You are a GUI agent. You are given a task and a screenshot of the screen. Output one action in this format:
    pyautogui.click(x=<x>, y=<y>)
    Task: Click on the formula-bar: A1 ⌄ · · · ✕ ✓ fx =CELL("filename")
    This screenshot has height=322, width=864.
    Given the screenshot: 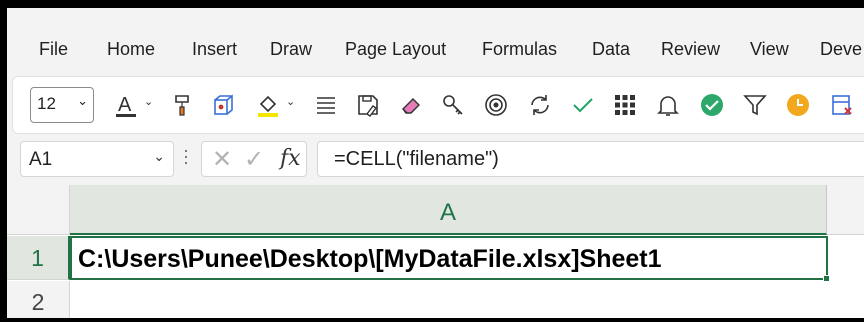 What is the action you would take?
    pyautogui.click(x=435, y=157)
    